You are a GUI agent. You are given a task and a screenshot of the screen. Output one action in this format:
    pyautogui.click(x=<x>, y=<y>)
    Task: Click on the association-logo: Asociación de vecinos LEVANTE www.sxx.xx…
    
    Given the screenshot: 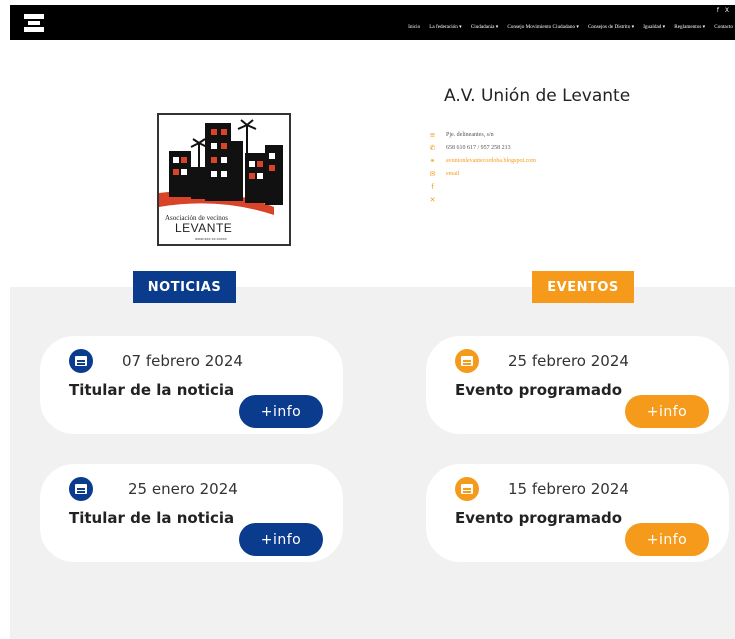 What is the action you would take?
    pyautogui.click(x=224, y=179)
    